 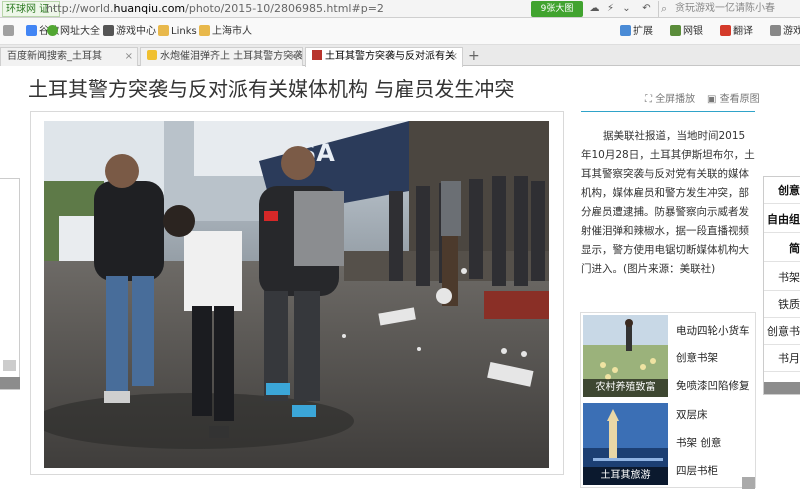 I want to click on extensions-button: 扩展, so click(x=636, y=32).